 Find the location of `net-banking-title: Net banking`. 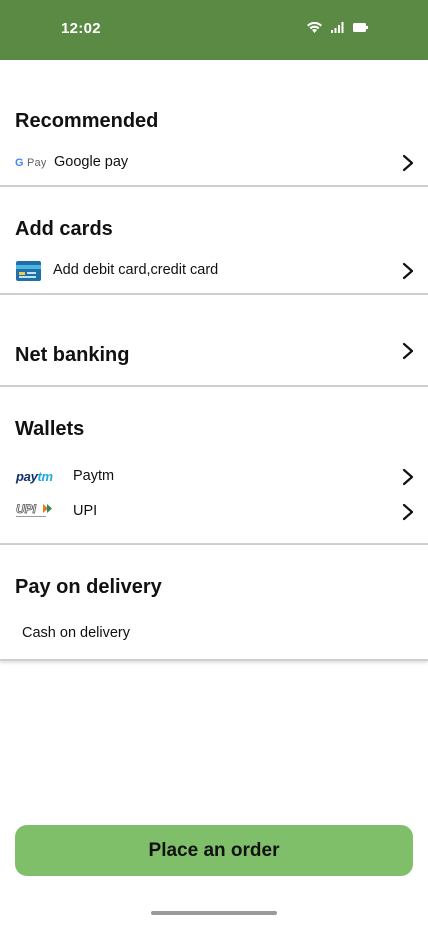

net-banking-title: Net banking is located at coordinates (72, 355).